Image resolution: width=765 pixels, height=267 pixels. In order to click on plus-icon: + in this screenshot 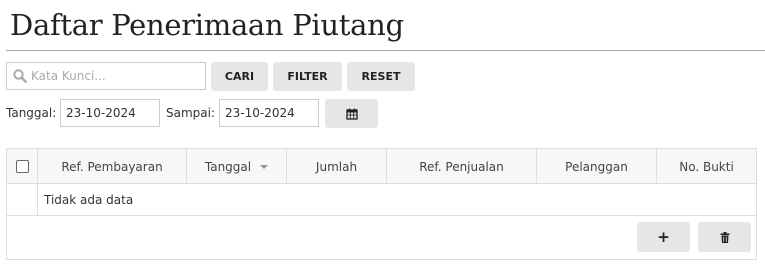, I will do `click(663, 237)`.